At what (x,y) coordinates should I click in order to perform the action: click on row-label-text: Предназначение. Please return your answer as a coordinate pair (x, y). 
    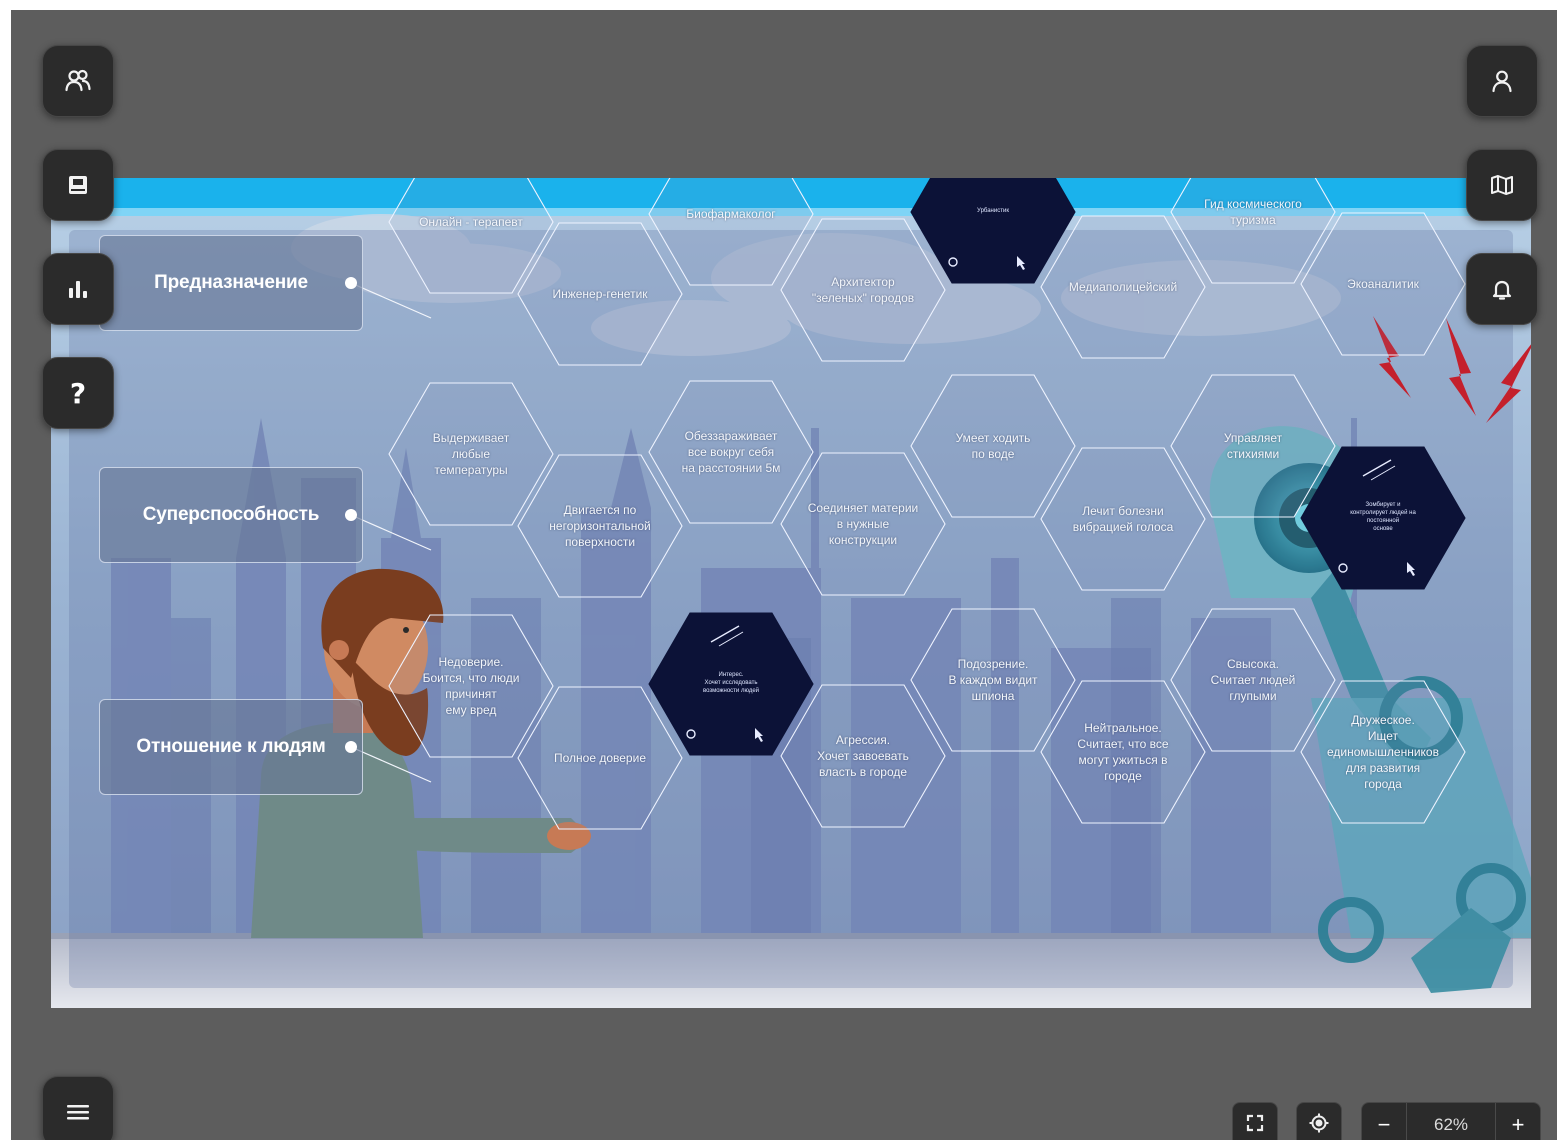
    Looking at the image, I should click on (231, 282).